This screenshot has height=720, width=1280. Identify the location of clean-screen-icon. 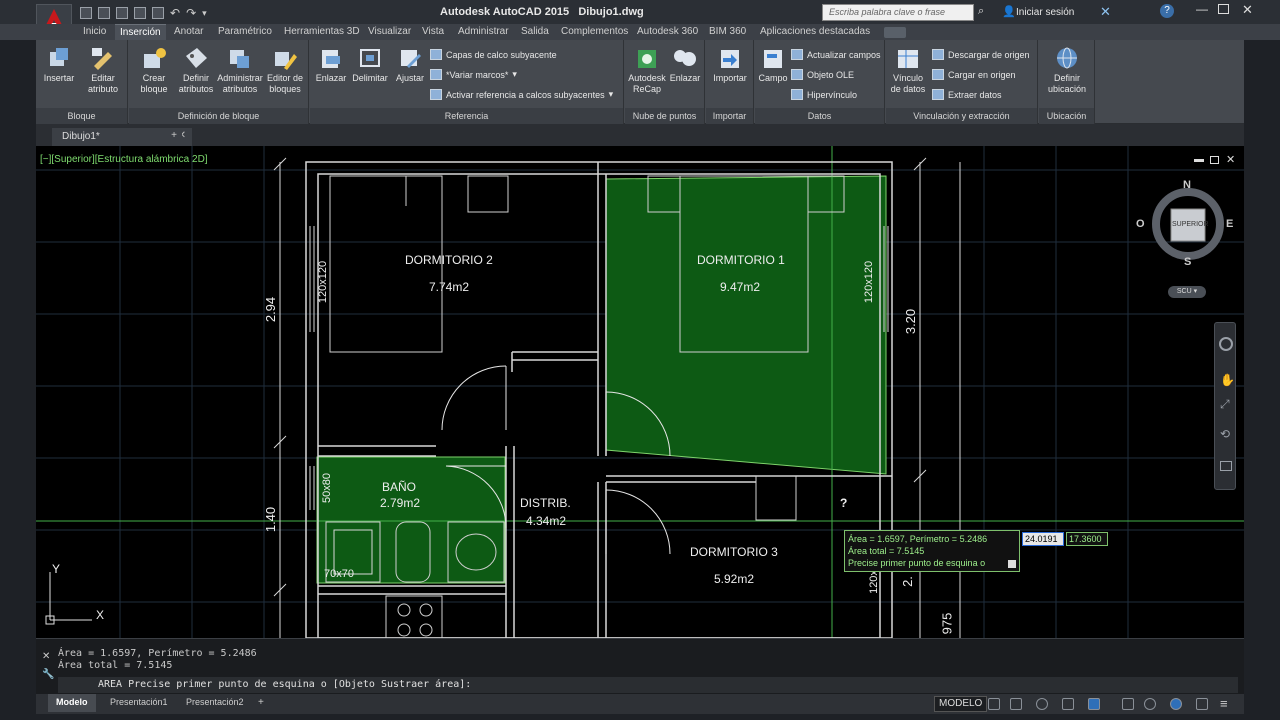
(1202, 704).